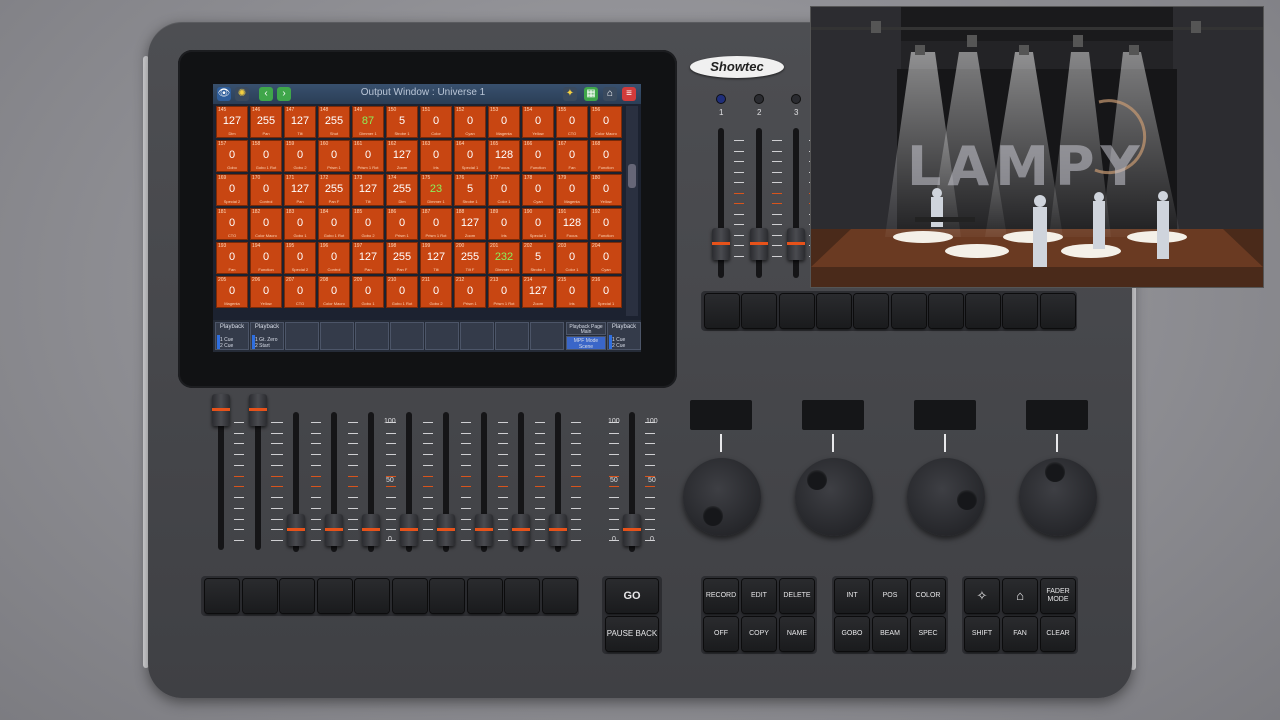 Image resolution: width=1280 pixels, height=720 pixels. I want to click on dmx-channel-cell: 182 0 Color Macro, so click(266, 224).